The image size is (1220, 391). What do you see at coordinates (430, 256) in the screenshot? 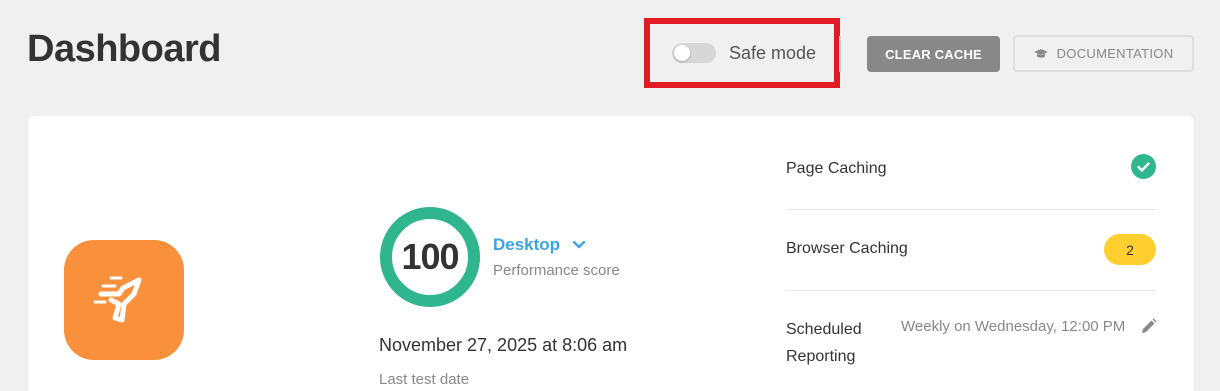
I see `performance-score-value: 100` at bounding box center [430, 256].